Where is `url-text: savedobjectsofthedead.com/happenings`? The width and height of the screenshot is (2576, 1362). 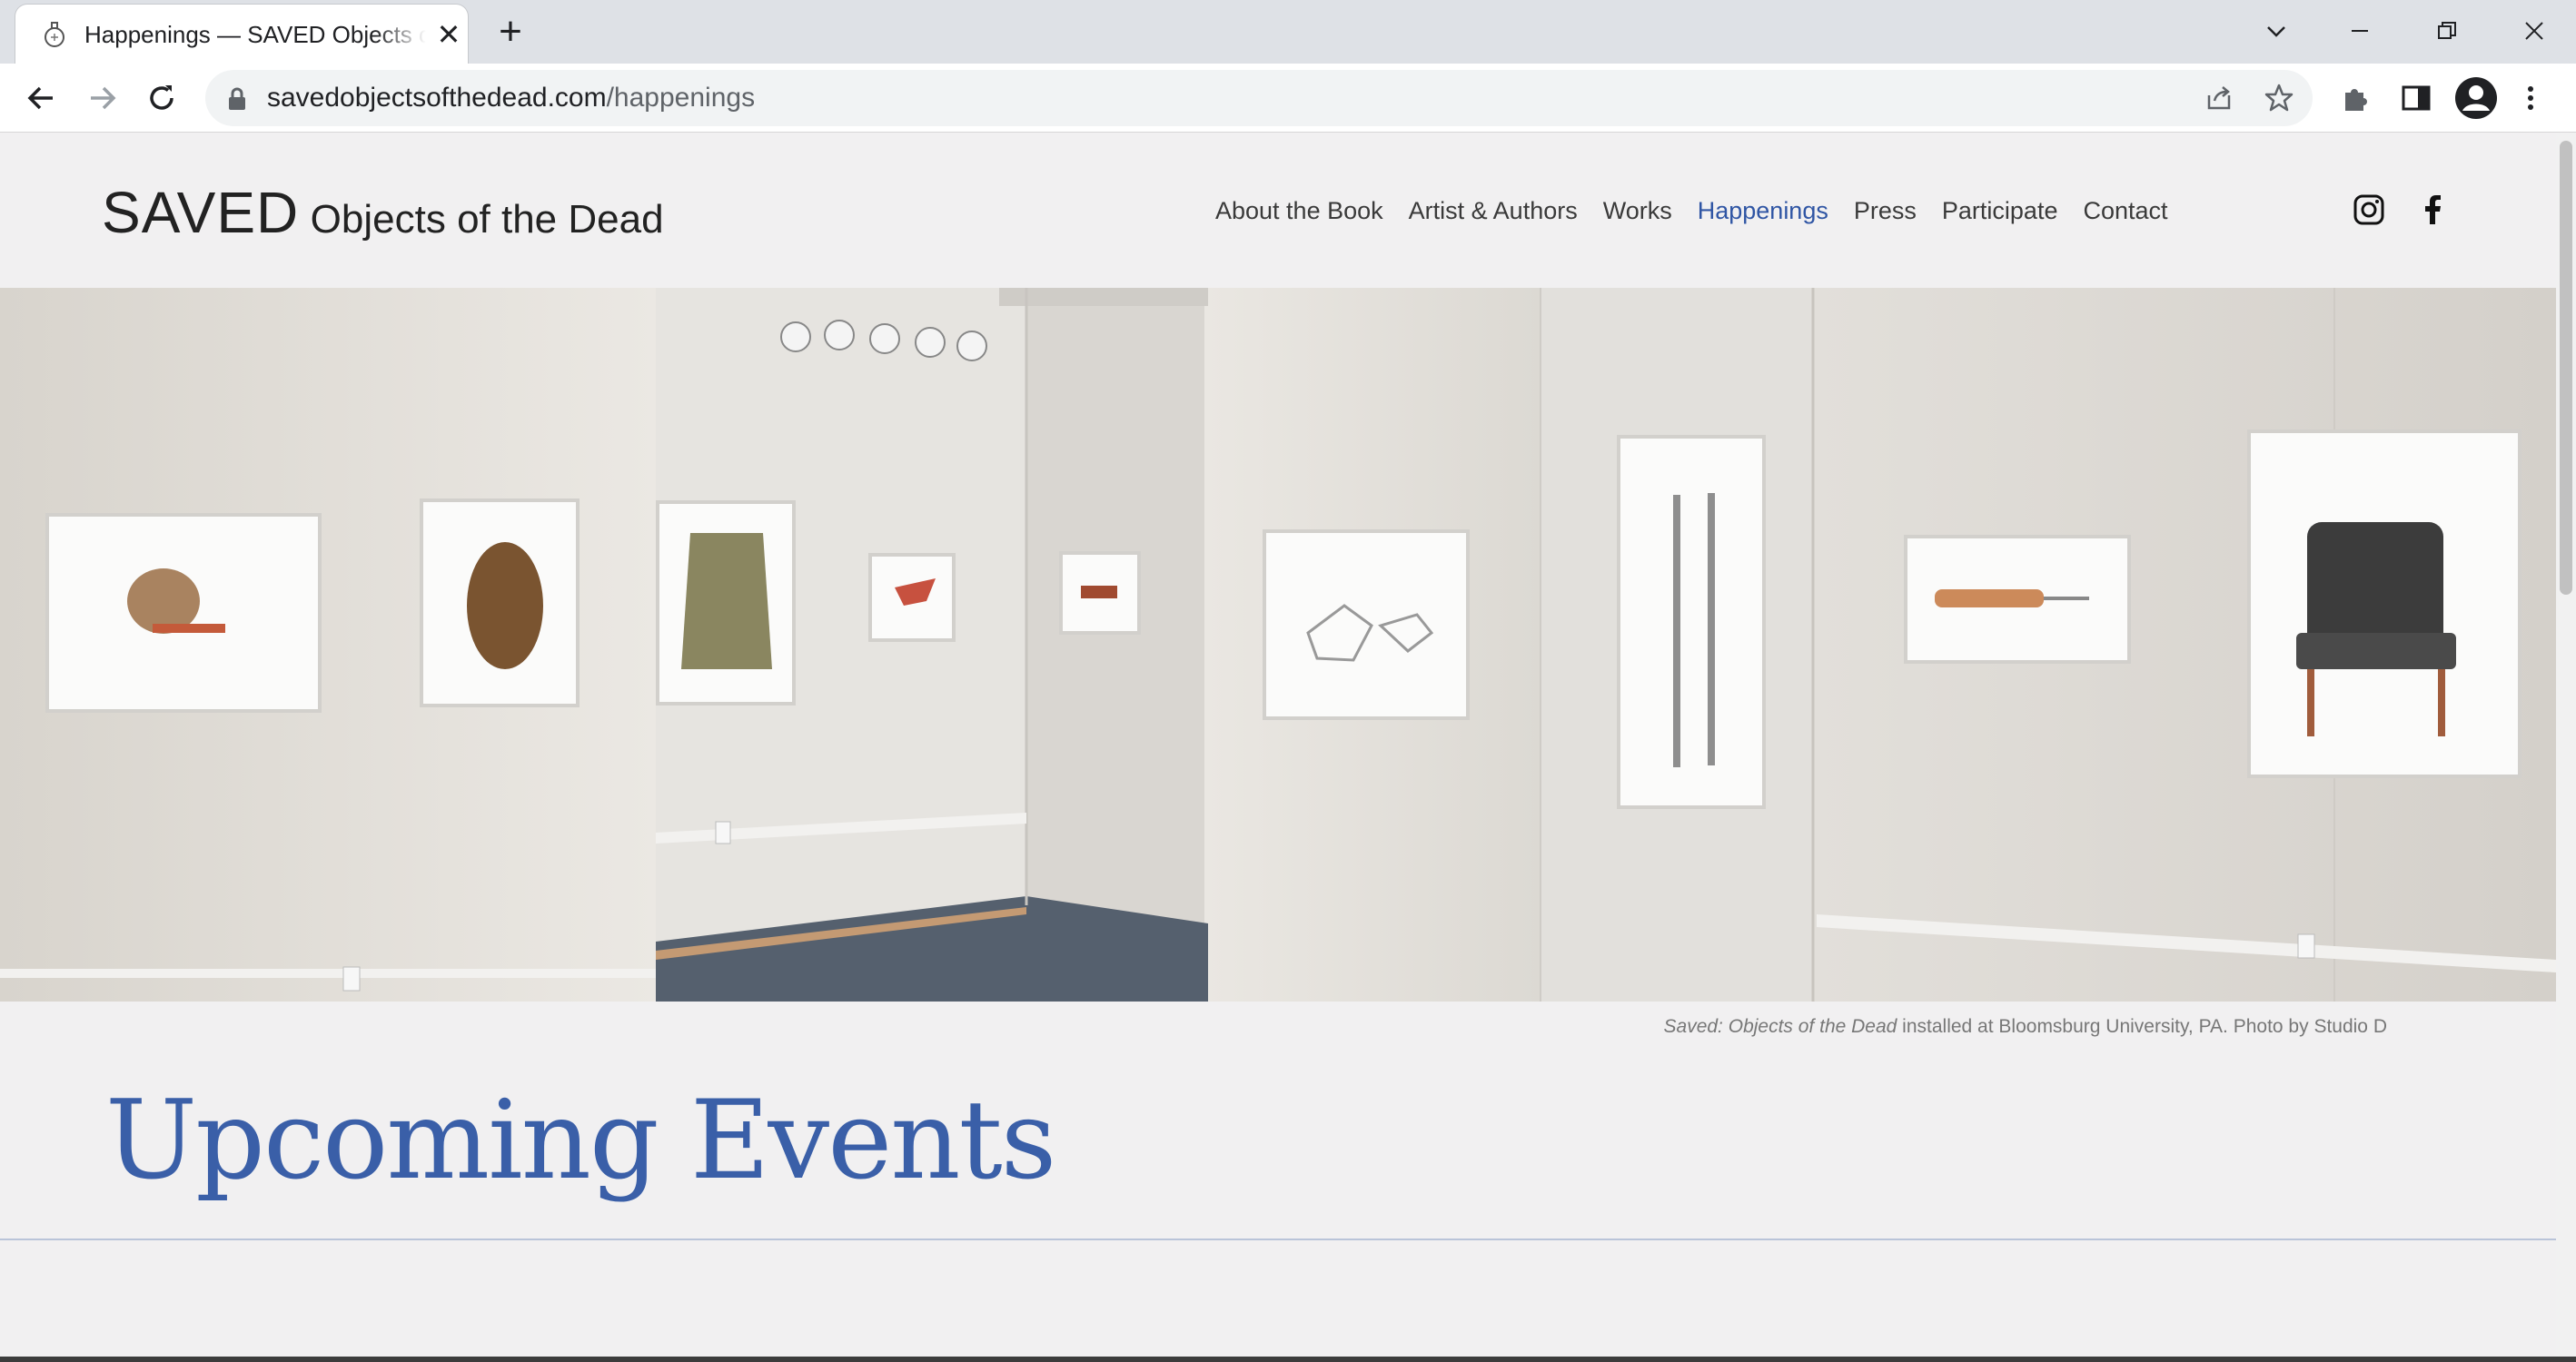
url-text: savedobjectsofthedead.com/happenings is located at coordinates (511, 98).